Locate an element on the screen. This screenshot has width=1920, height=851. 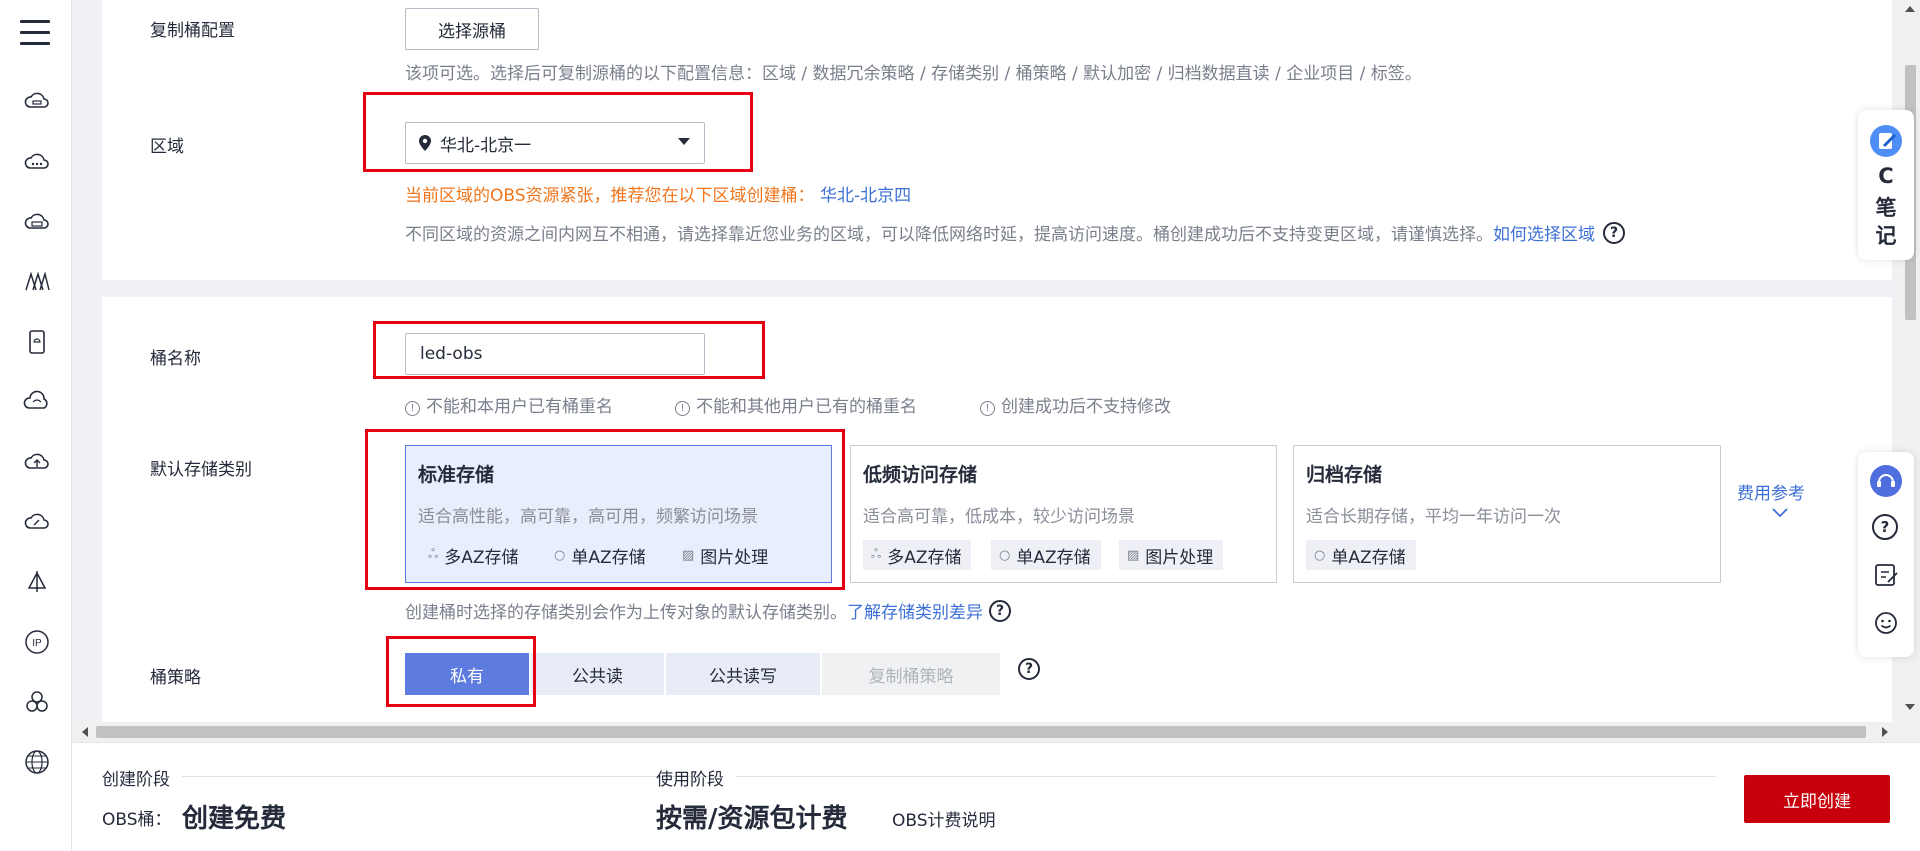
storage-card-title: 归档存储 is located at coordinates (1344, 475).